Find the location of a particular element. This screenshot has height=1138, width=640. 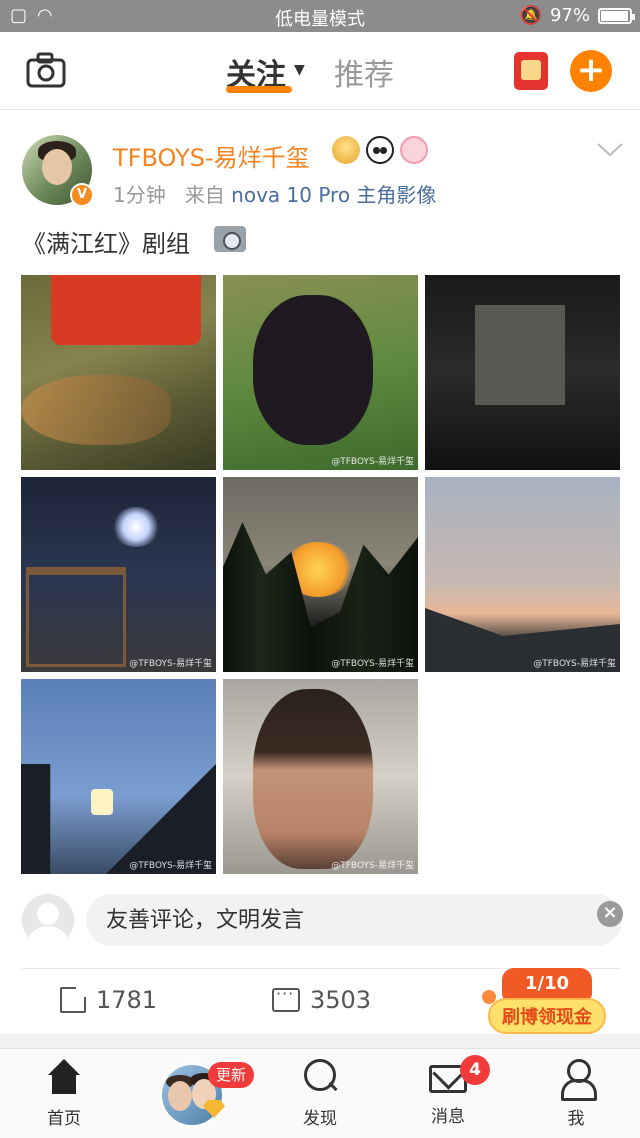

post-source: nova 10 Pro 主角影像 is located at coordinates (333, 195).